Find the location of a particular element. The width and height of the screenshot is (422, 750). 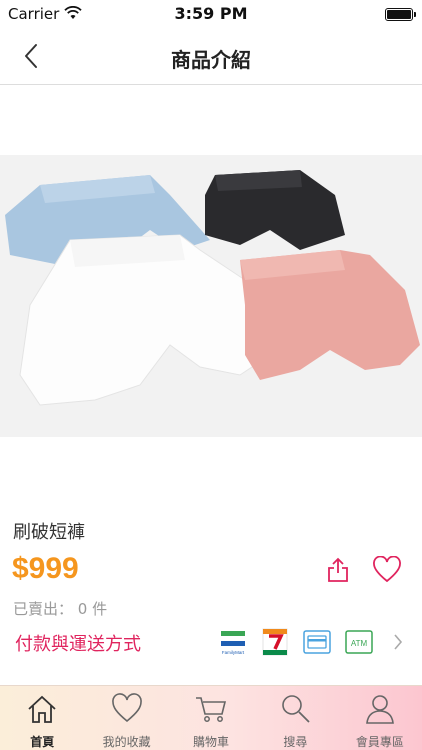

familymart-icon: FamilyMart is located at coordinates (233, 643).